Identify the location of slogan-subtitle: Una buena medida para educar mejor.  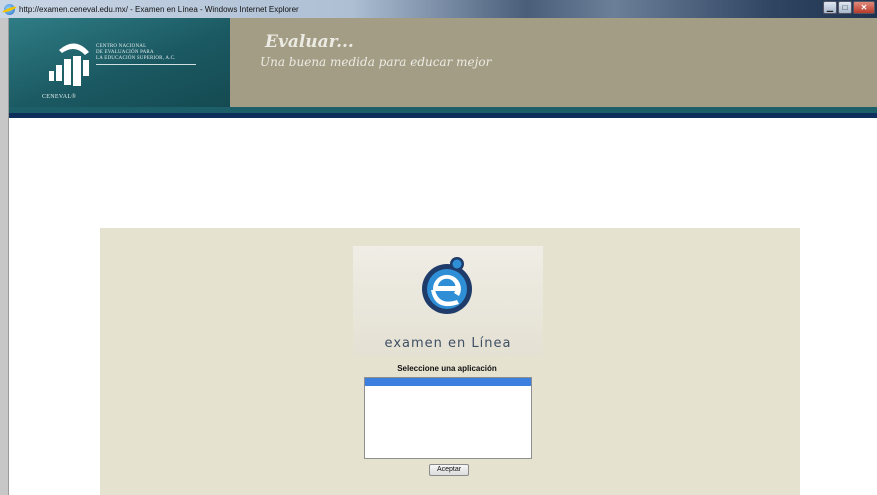
(376, 62).